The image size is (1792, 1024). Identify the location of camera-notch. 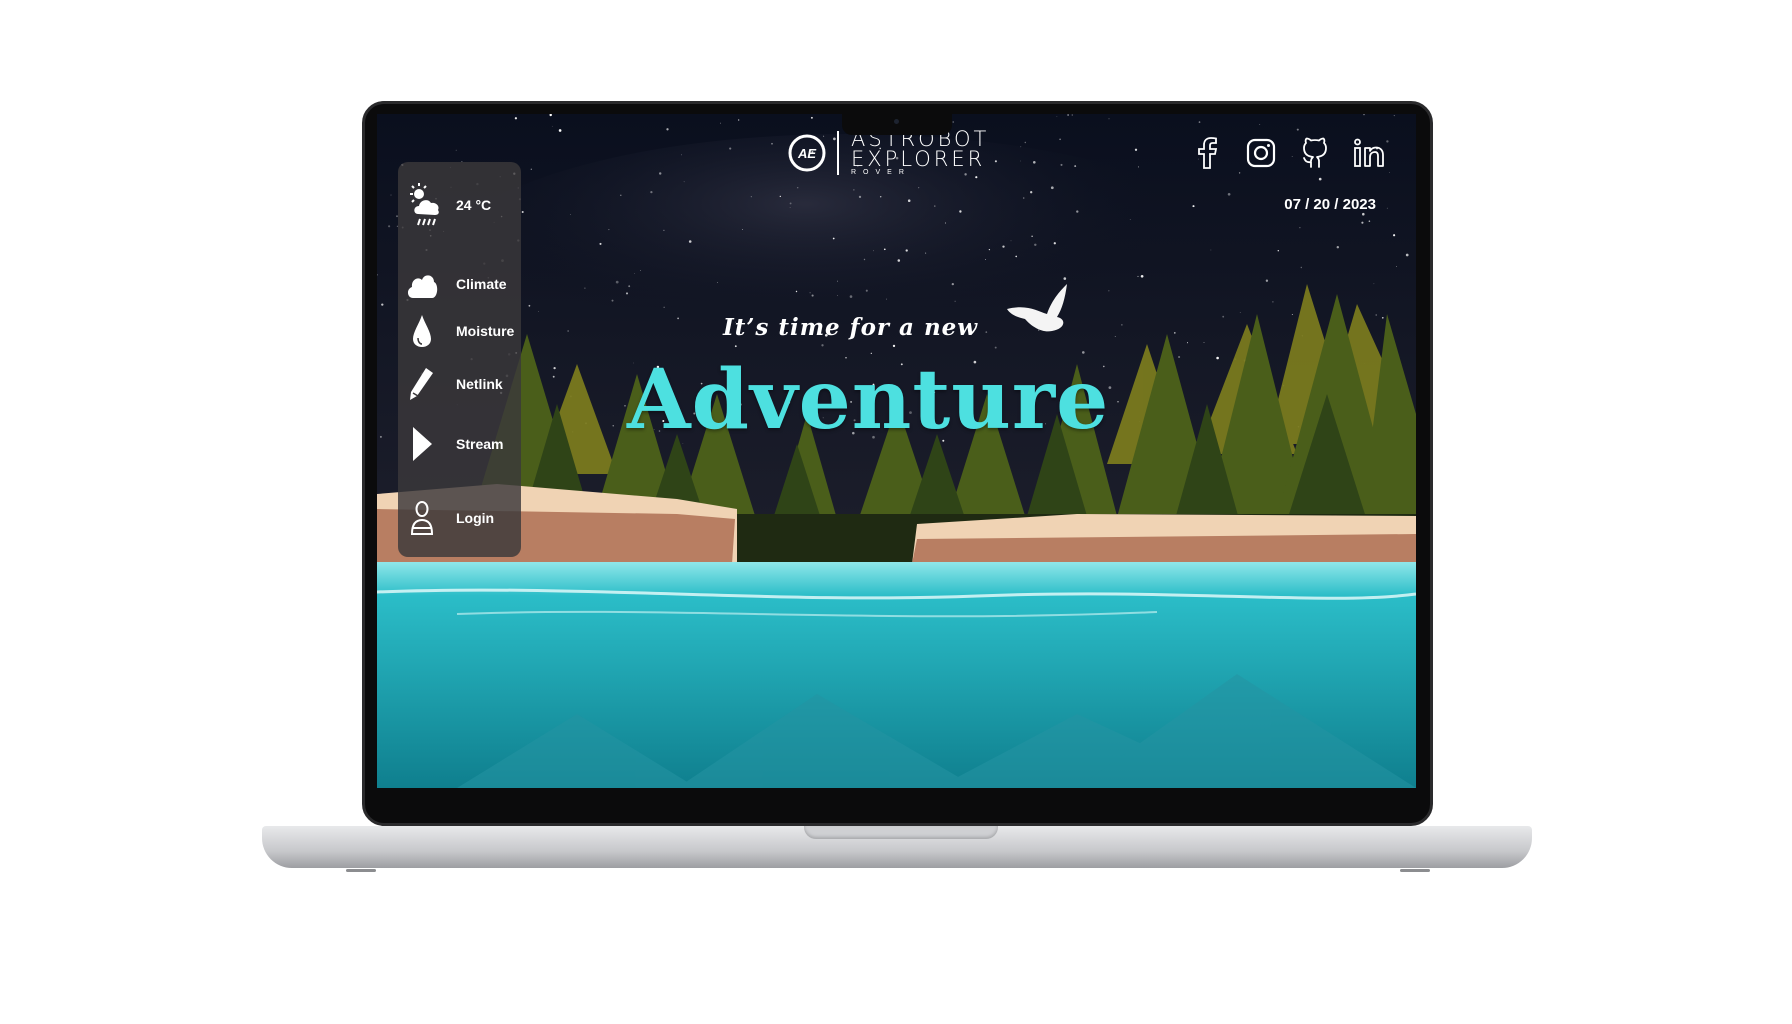
(897, 123).